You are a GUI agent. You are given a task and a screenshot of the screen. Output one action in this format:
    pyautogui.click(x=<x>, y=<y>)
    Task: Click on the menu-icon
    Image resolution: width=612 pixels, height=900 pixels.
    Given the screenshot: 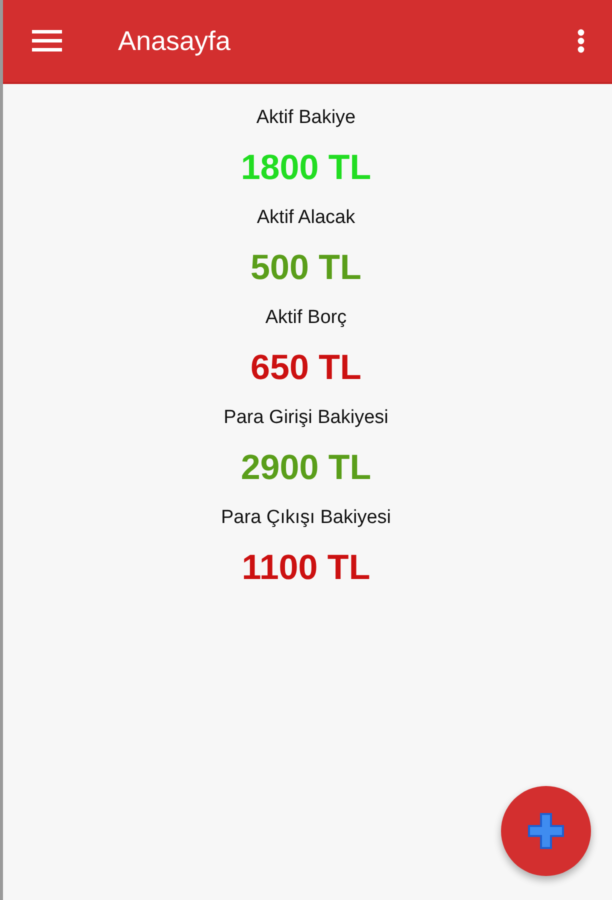 What is the action you would take?
    pyautogui.click(x=47, y=41)
    